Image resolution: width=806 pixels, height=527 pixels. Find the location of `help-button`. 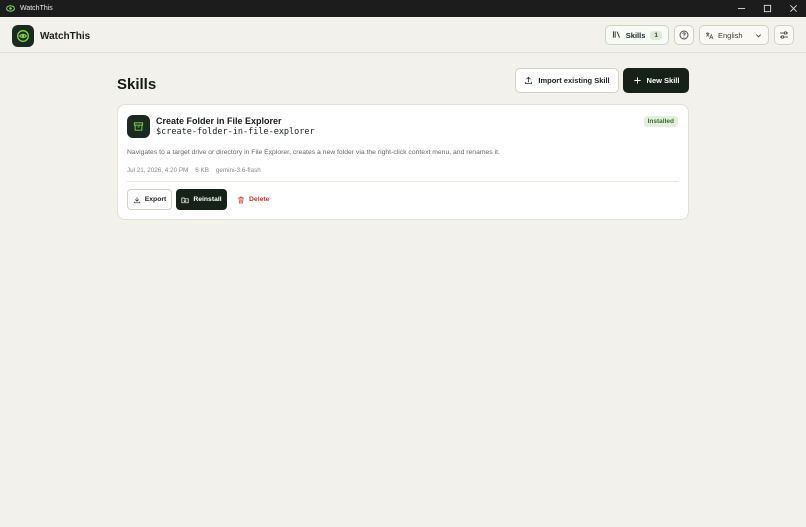

help-button is located at coordinates (684, 35).